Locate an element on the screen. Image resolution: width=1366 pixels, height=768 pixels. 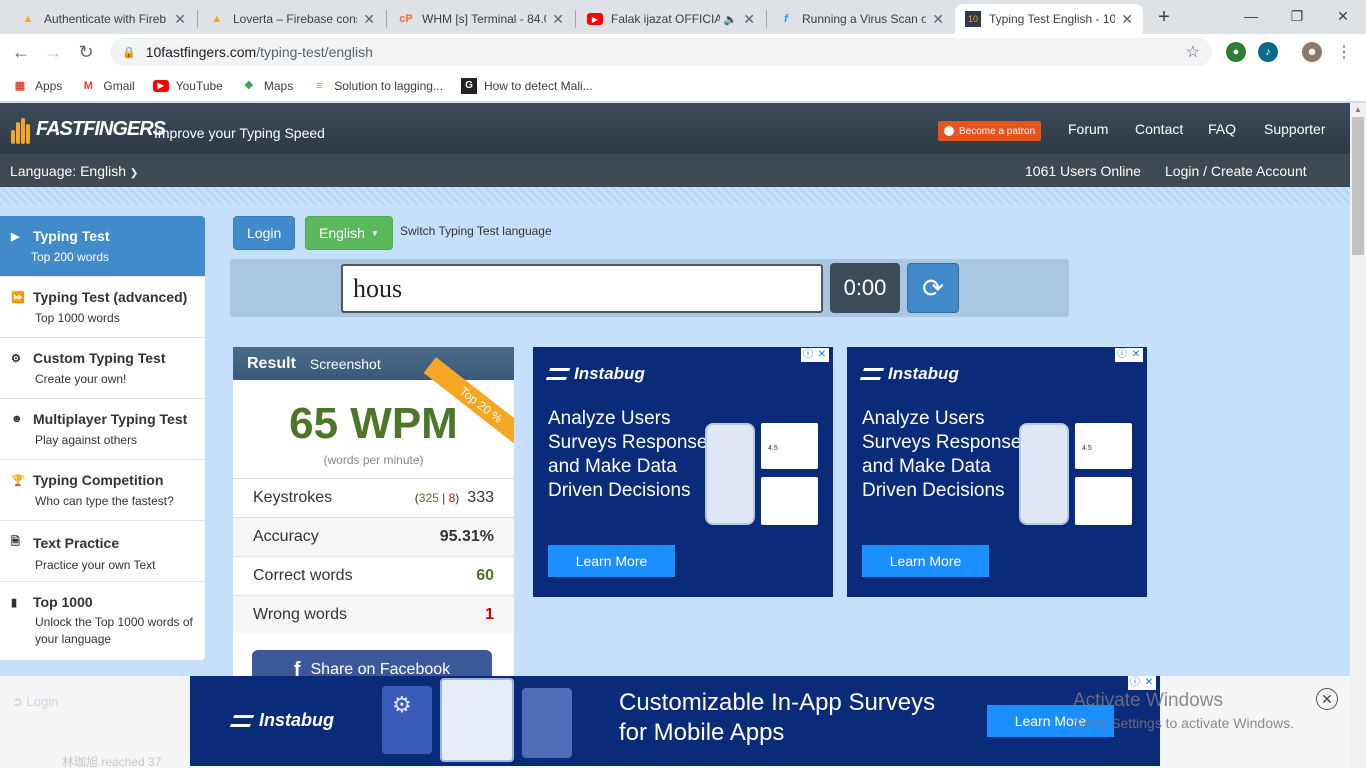
stack-overflow-icon: ≡ is located at coordinates (319, 85).